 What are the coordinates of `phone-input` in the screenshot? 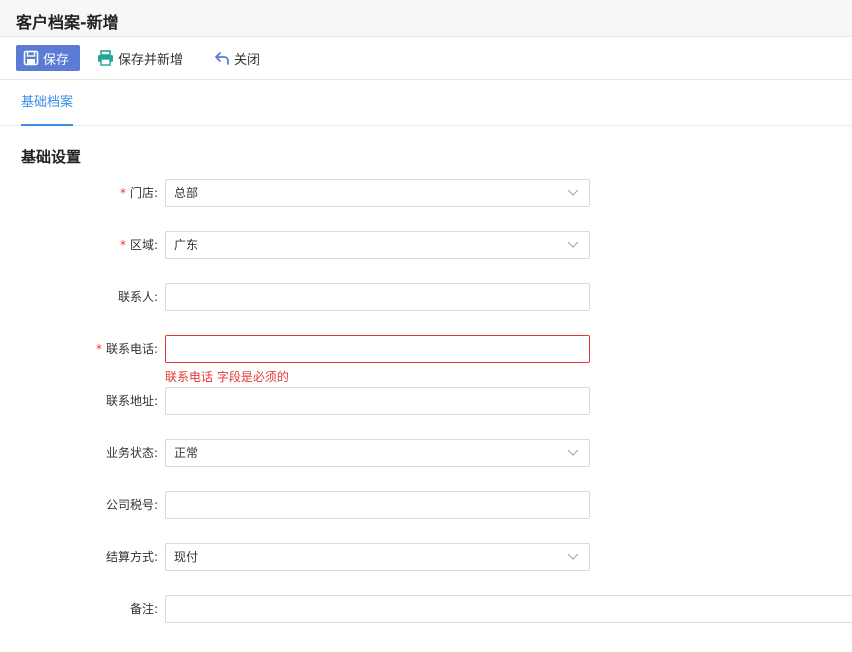 It's located at (377, 349).